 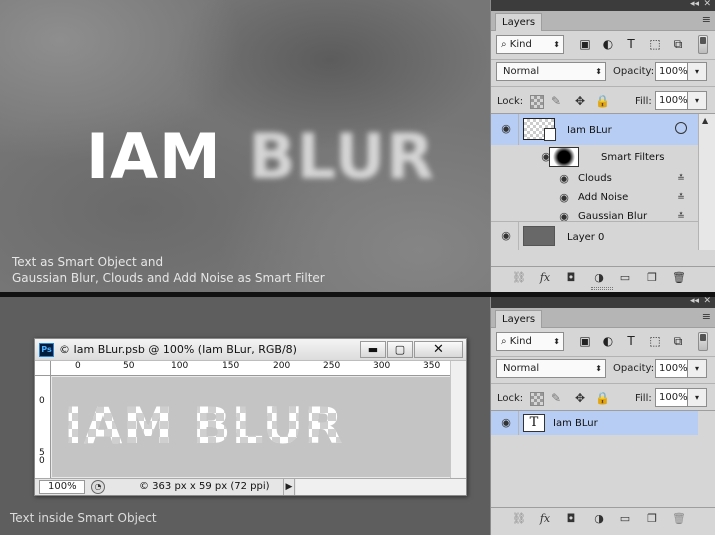 What do you see at coordinates (706, 182) in the screenshot?
I see `layers-scrollbar: ▲` at bounding box center [706, 182].